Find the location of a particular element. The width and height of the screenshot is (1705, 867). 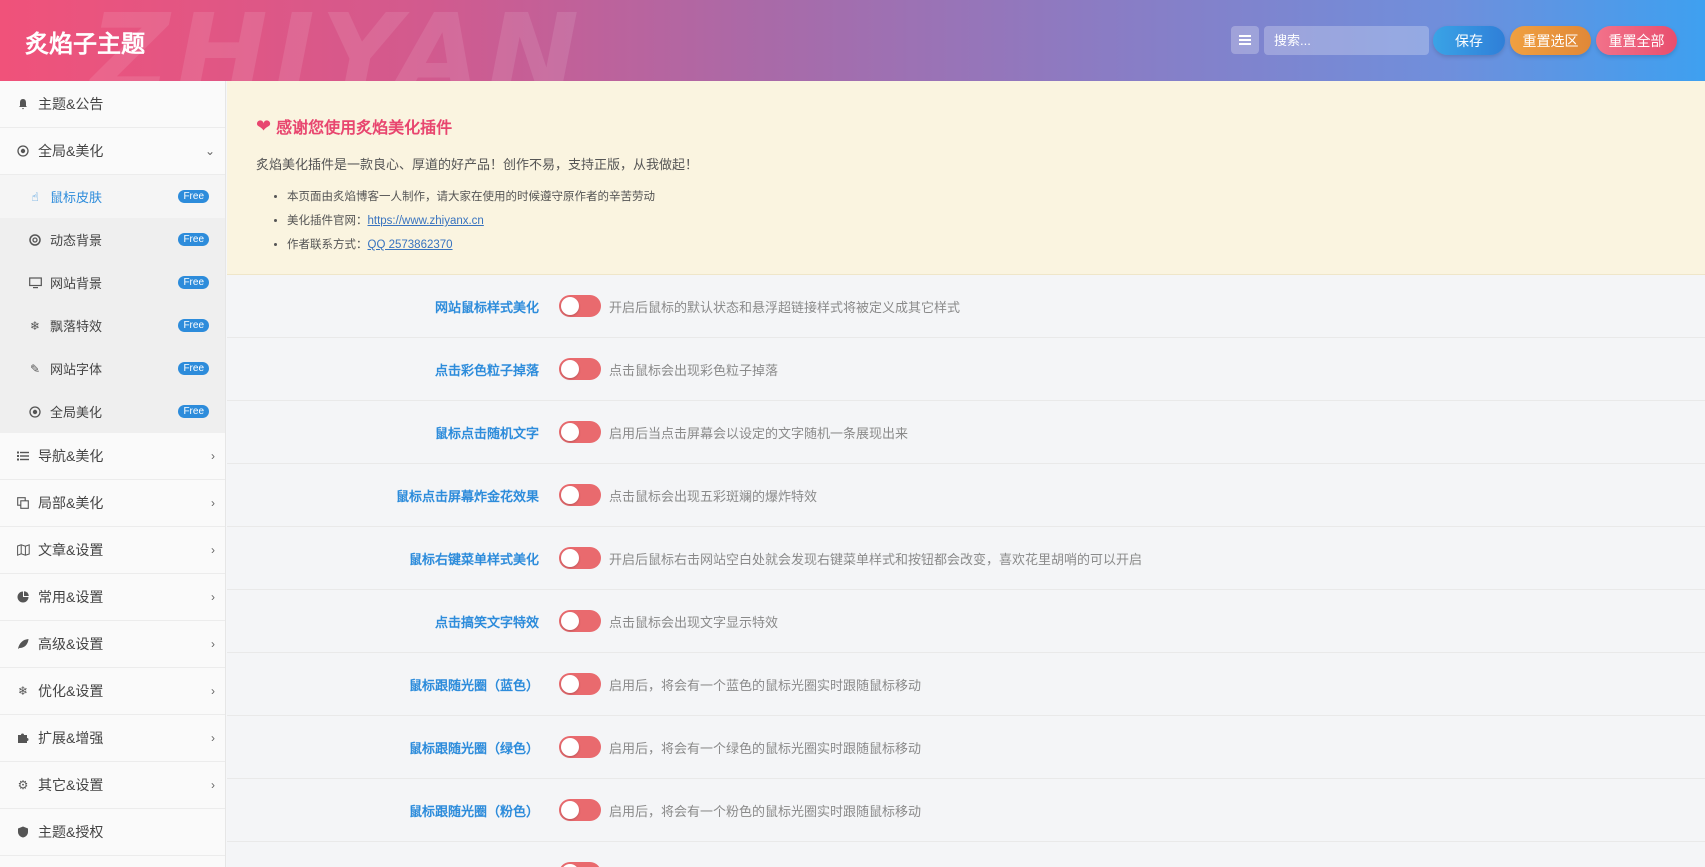

notice-title-text: 感谢您使用炙焰美化插件 is located at coordinates (364, 128).